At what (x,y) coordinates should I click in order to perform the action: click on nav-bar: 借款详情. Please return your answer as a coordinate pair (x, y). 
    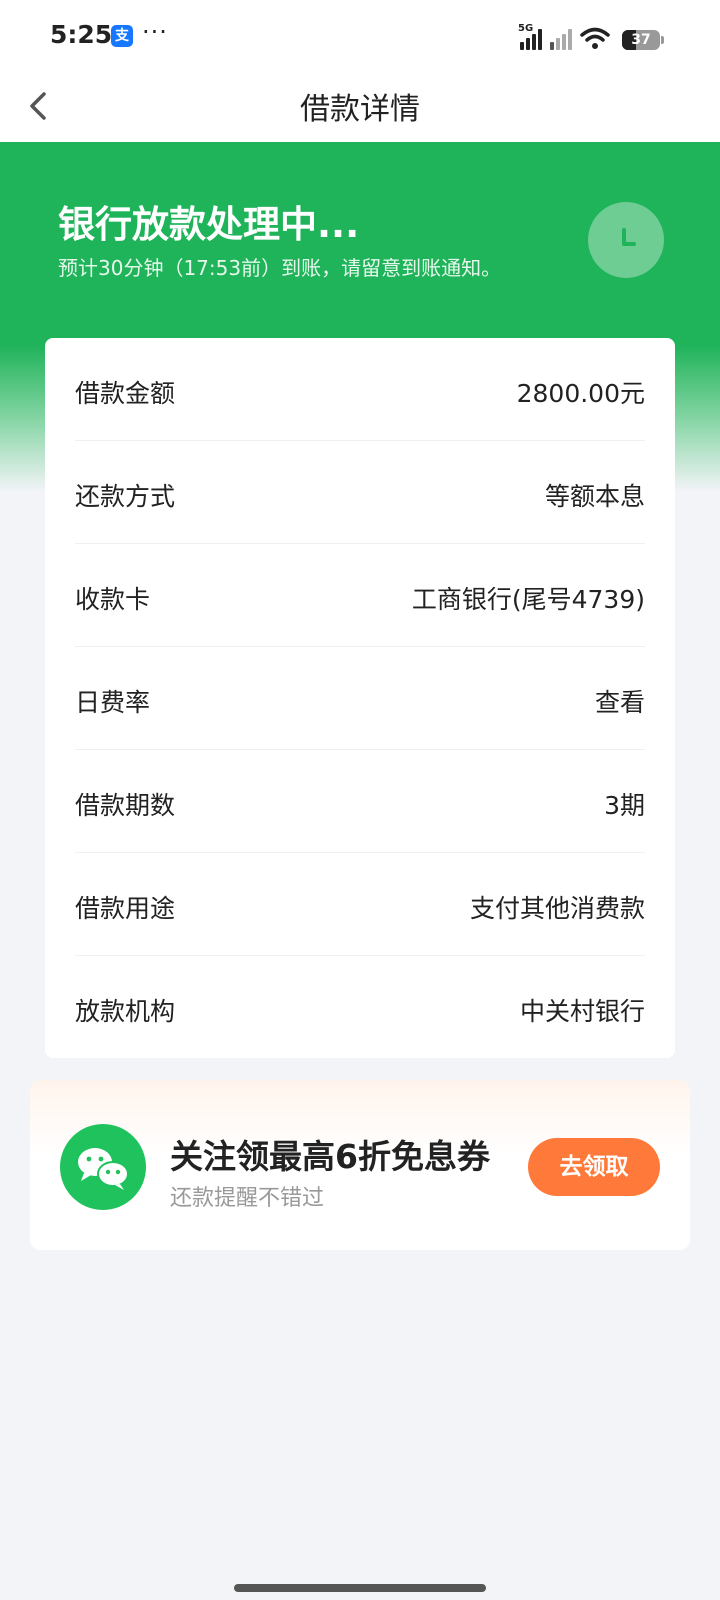
    Looking at the image, I should click on (360, 107).